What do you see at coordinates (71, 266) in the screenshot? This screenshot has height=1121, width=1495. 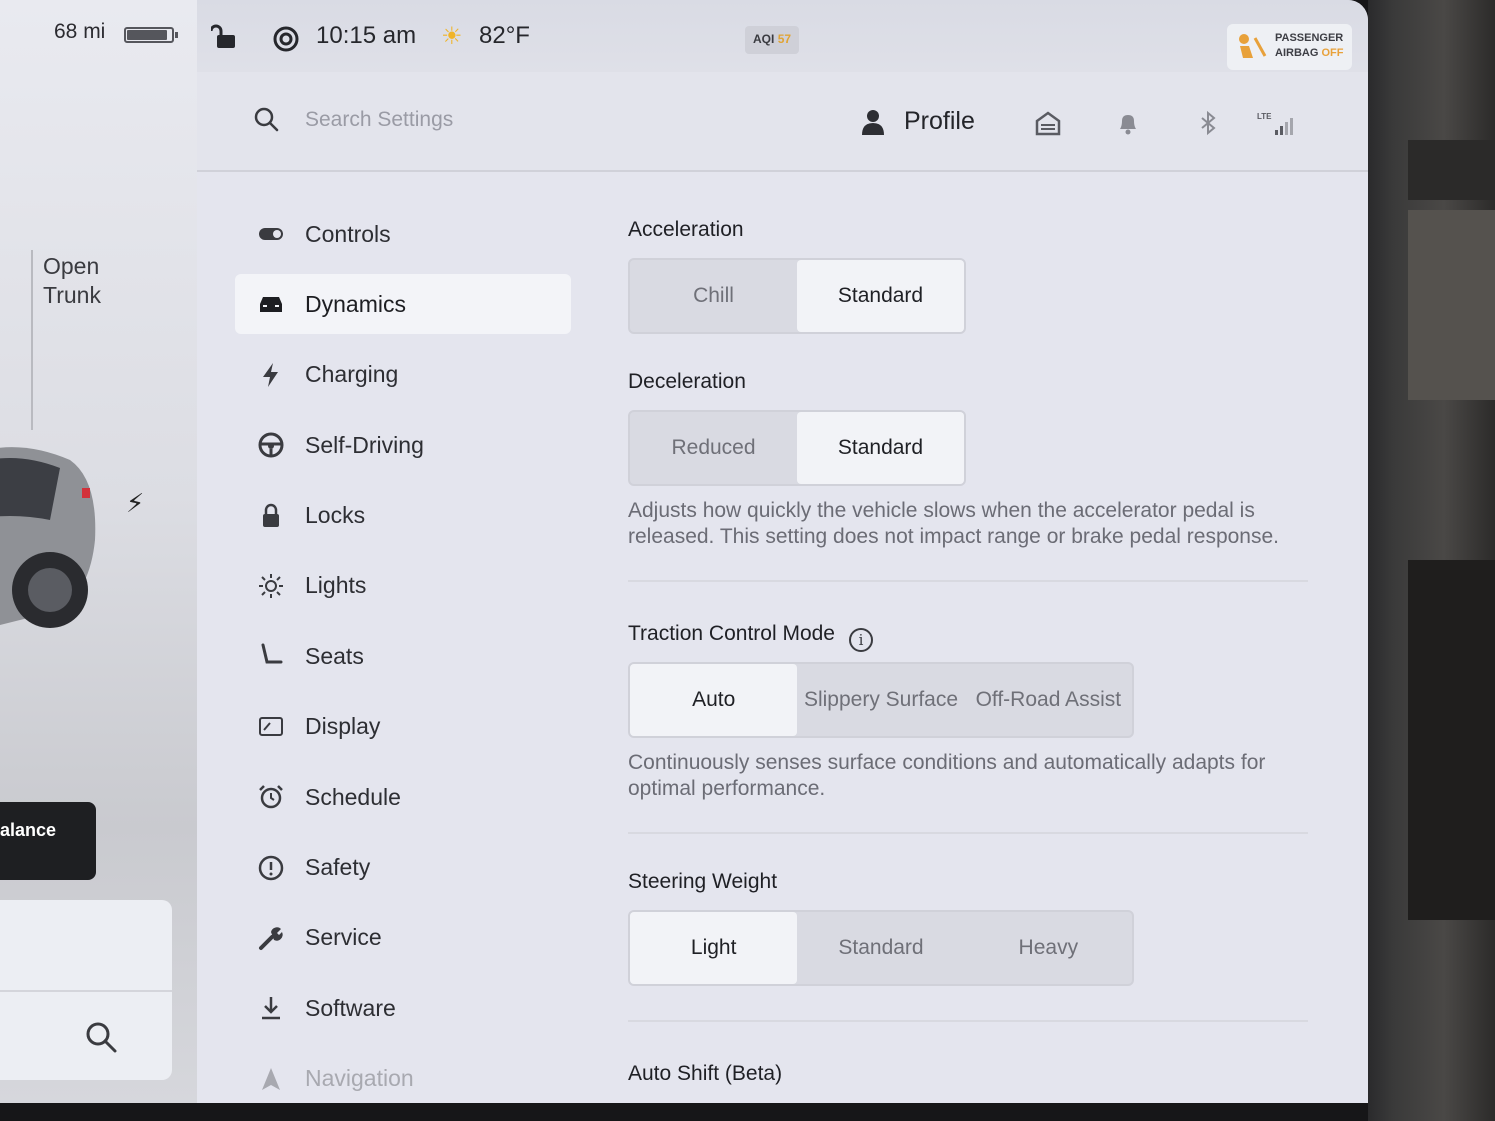 I see `open-trunk-label-line1: Open` at bounding box center [71, 266].